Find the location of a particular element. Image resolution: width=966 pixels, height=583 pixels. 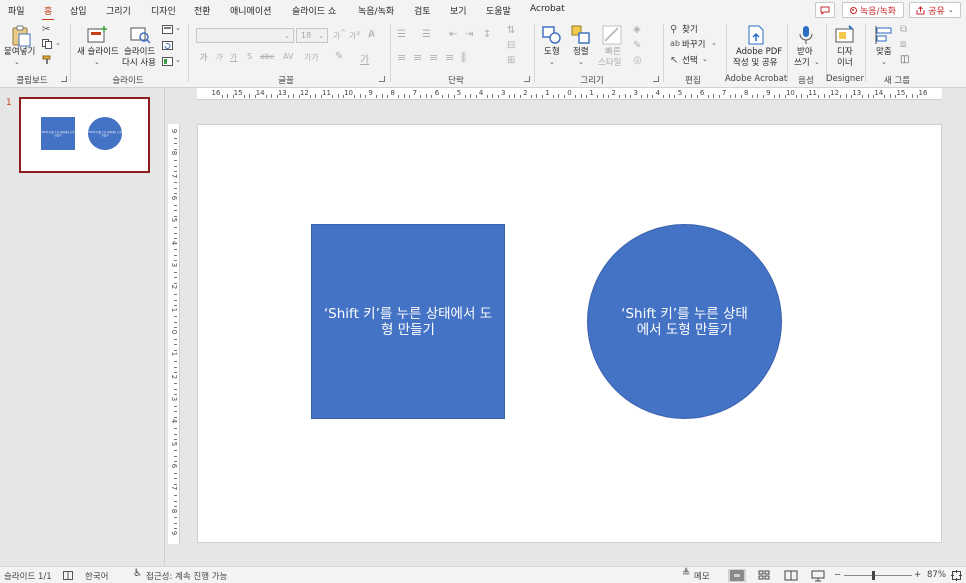

dictate-label-2: 쓰기 is located at coordinates (802, 63).